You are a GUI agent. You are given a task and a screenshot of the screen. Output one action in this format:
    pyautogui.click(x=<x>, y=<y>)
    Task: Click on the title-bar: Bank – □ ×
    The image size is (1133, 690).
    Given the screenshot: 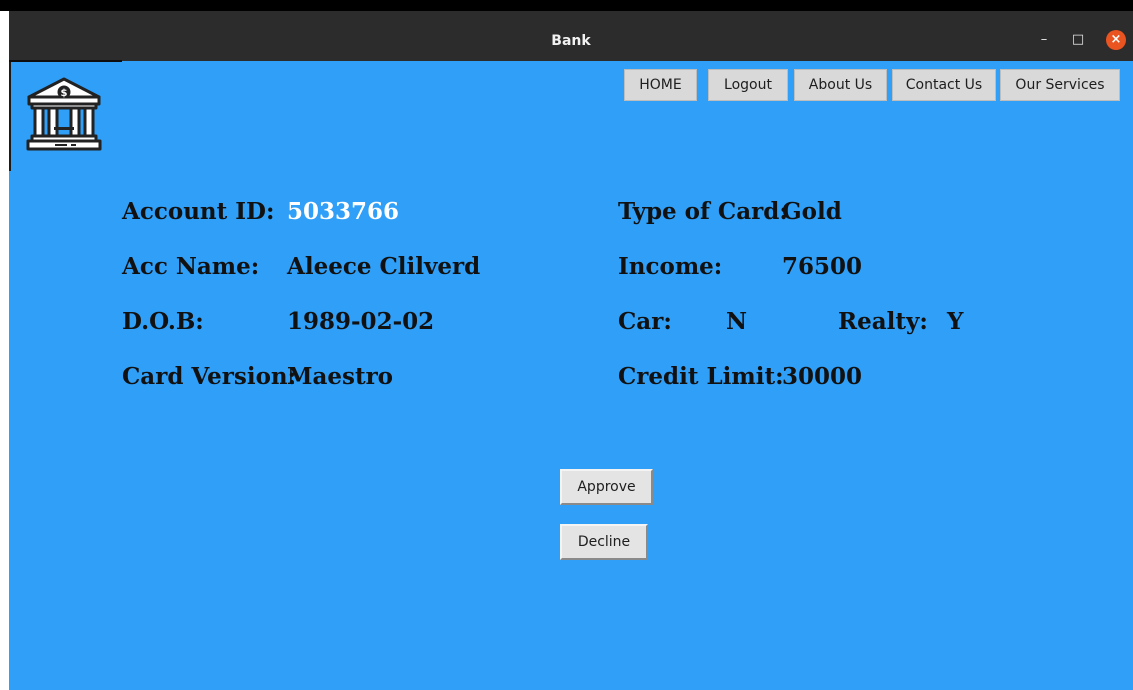 What is the action you would take?
    pyautogui.click(x=571, y=36)
    